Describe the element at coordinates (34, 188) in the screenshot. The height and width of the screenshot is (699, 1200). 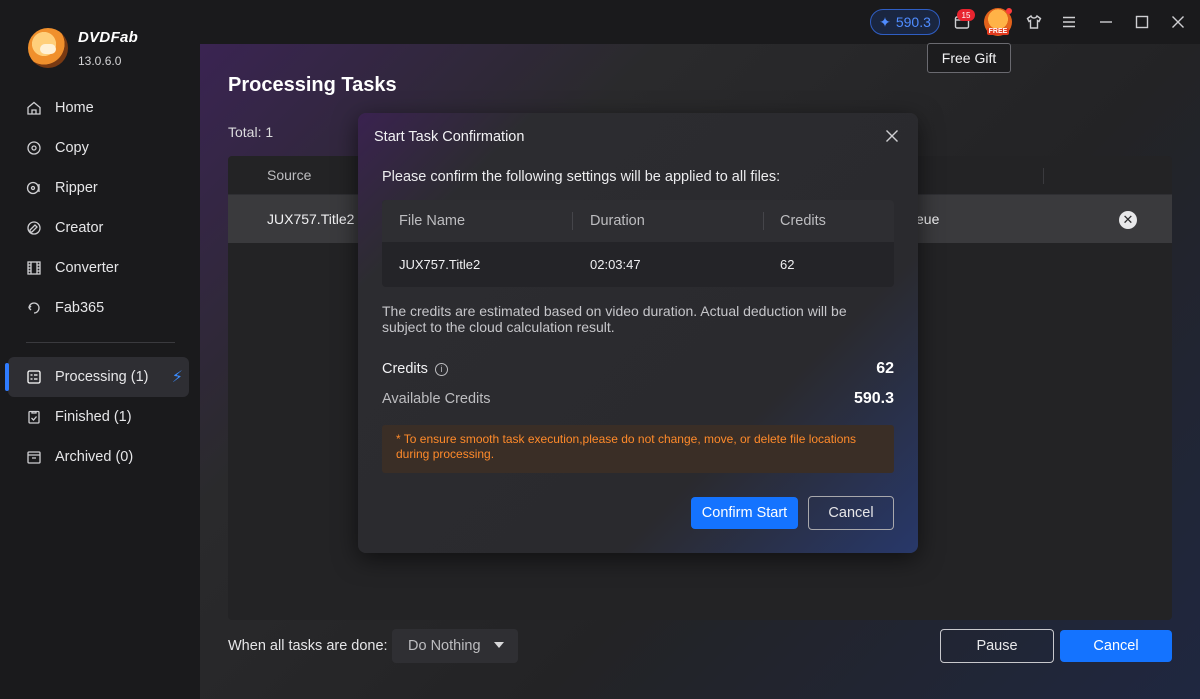
I see `ripper-icon` at that location.